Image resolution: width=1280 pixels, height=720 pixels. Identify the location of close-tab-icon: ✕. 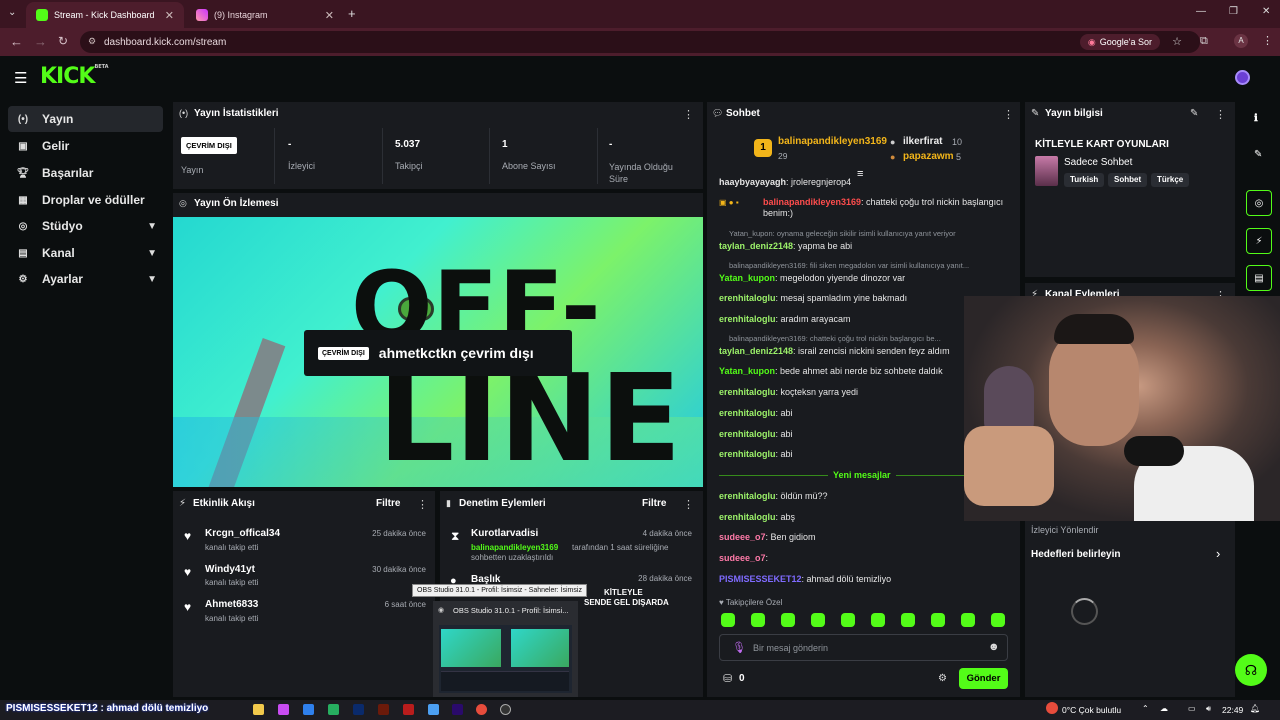
(329, 15).